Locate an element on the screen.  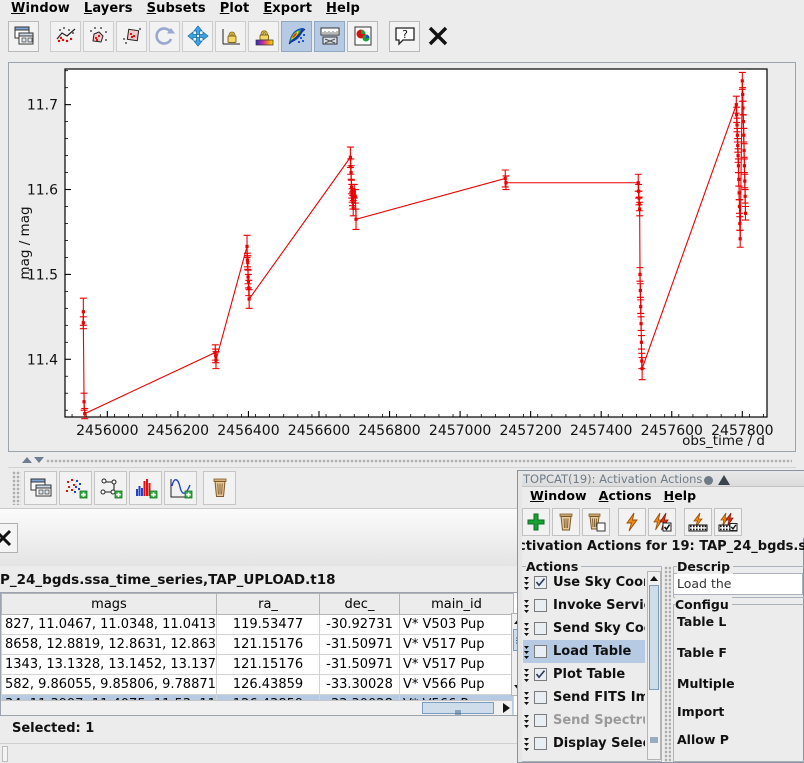
actions-scroll-thumb is located at coordinates (654, 637).